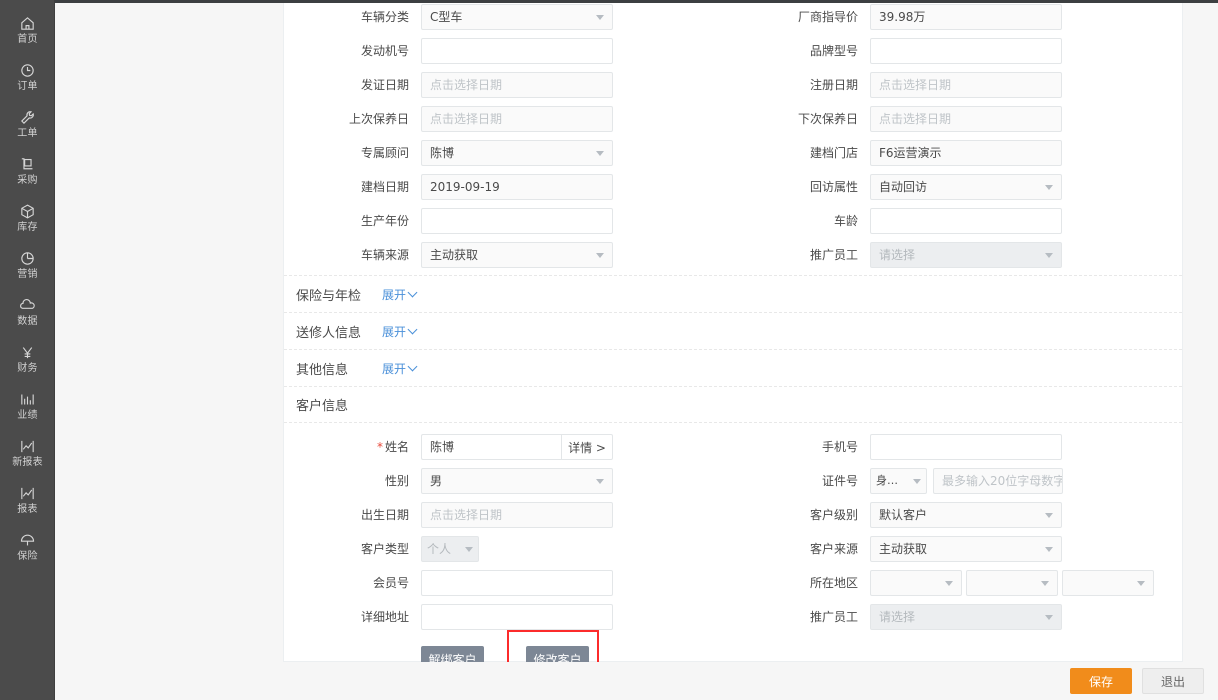  Describe the element at coordinates (733, 404) in the screenshot. I see `section-customer-info-header: 客户信息` at that location.